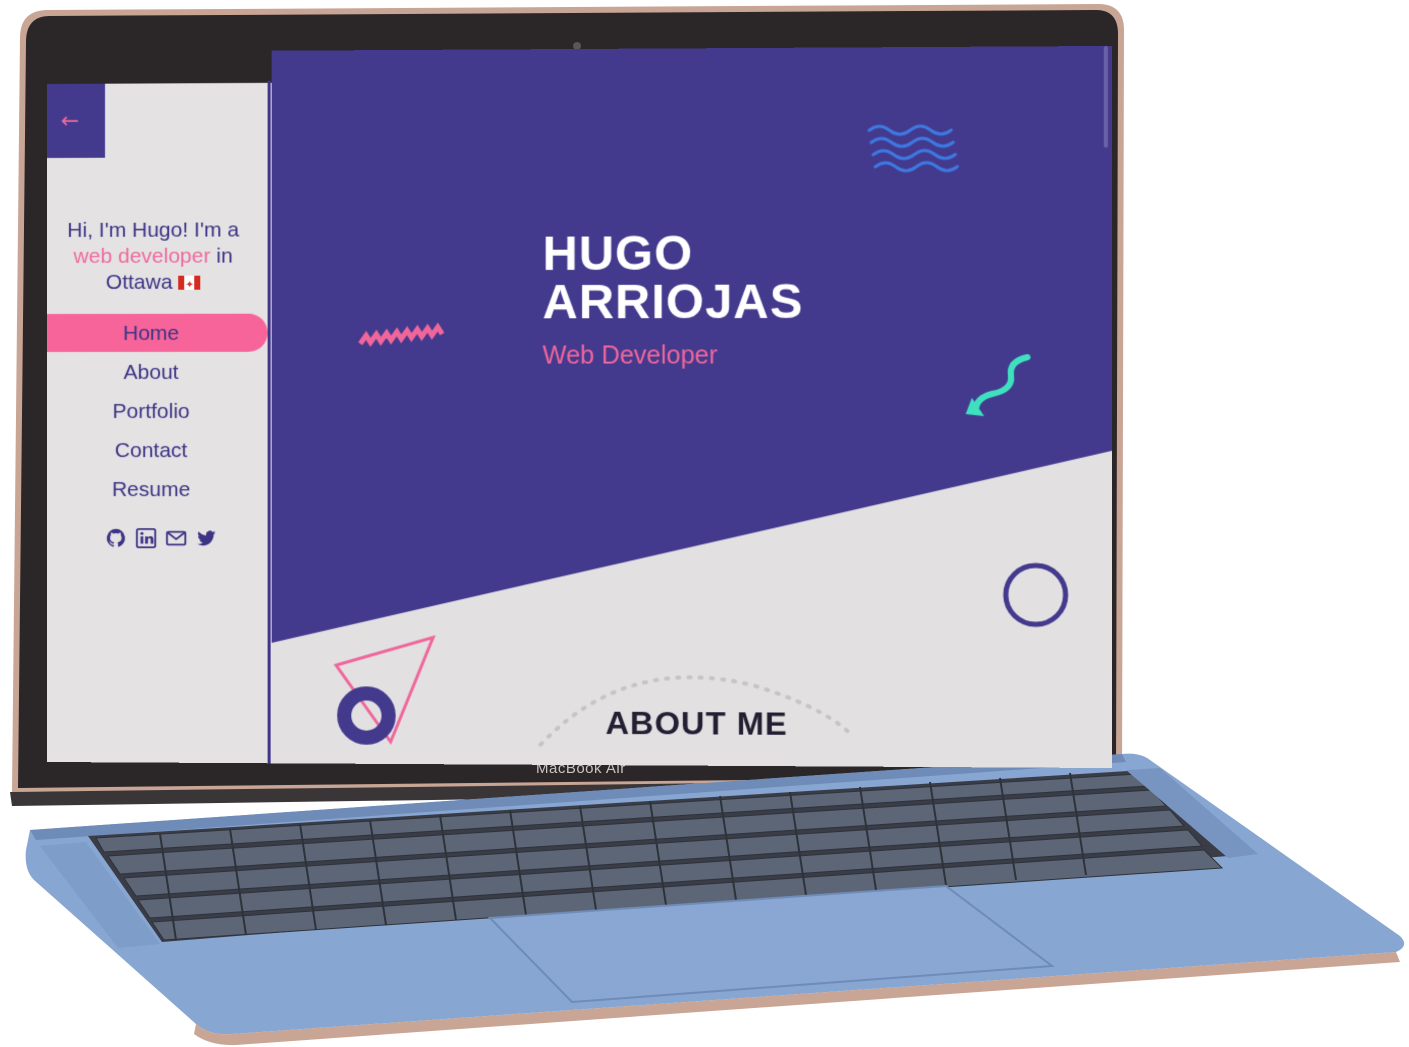  Describe the element at coordinates (206, 538) in the screenshot. I see `twitter-icon` at that location.